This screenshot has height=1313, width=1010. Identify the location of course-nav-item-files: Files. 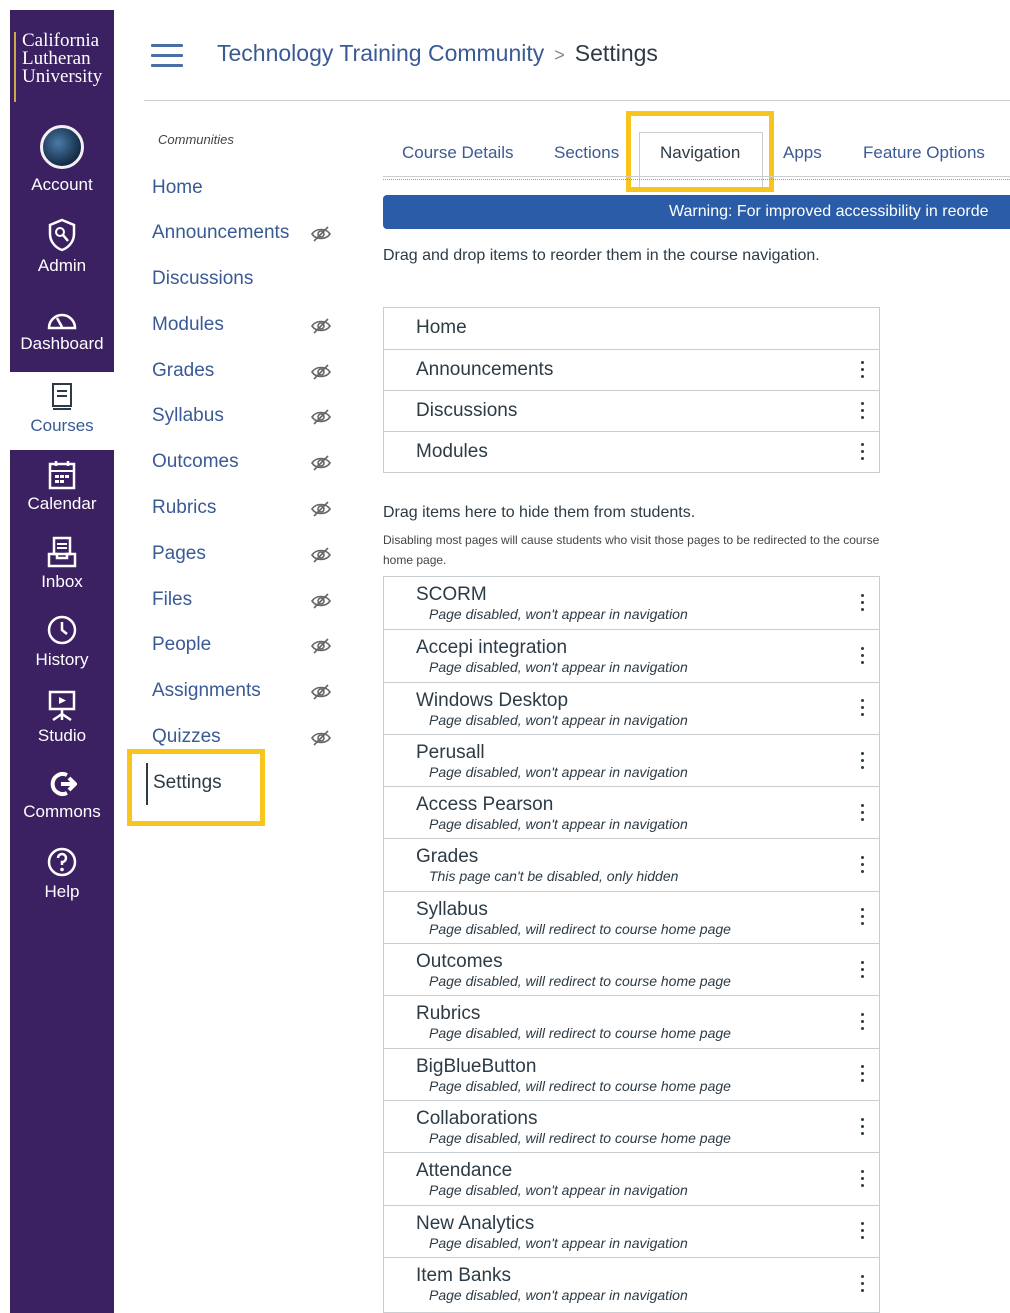
(172, 600).